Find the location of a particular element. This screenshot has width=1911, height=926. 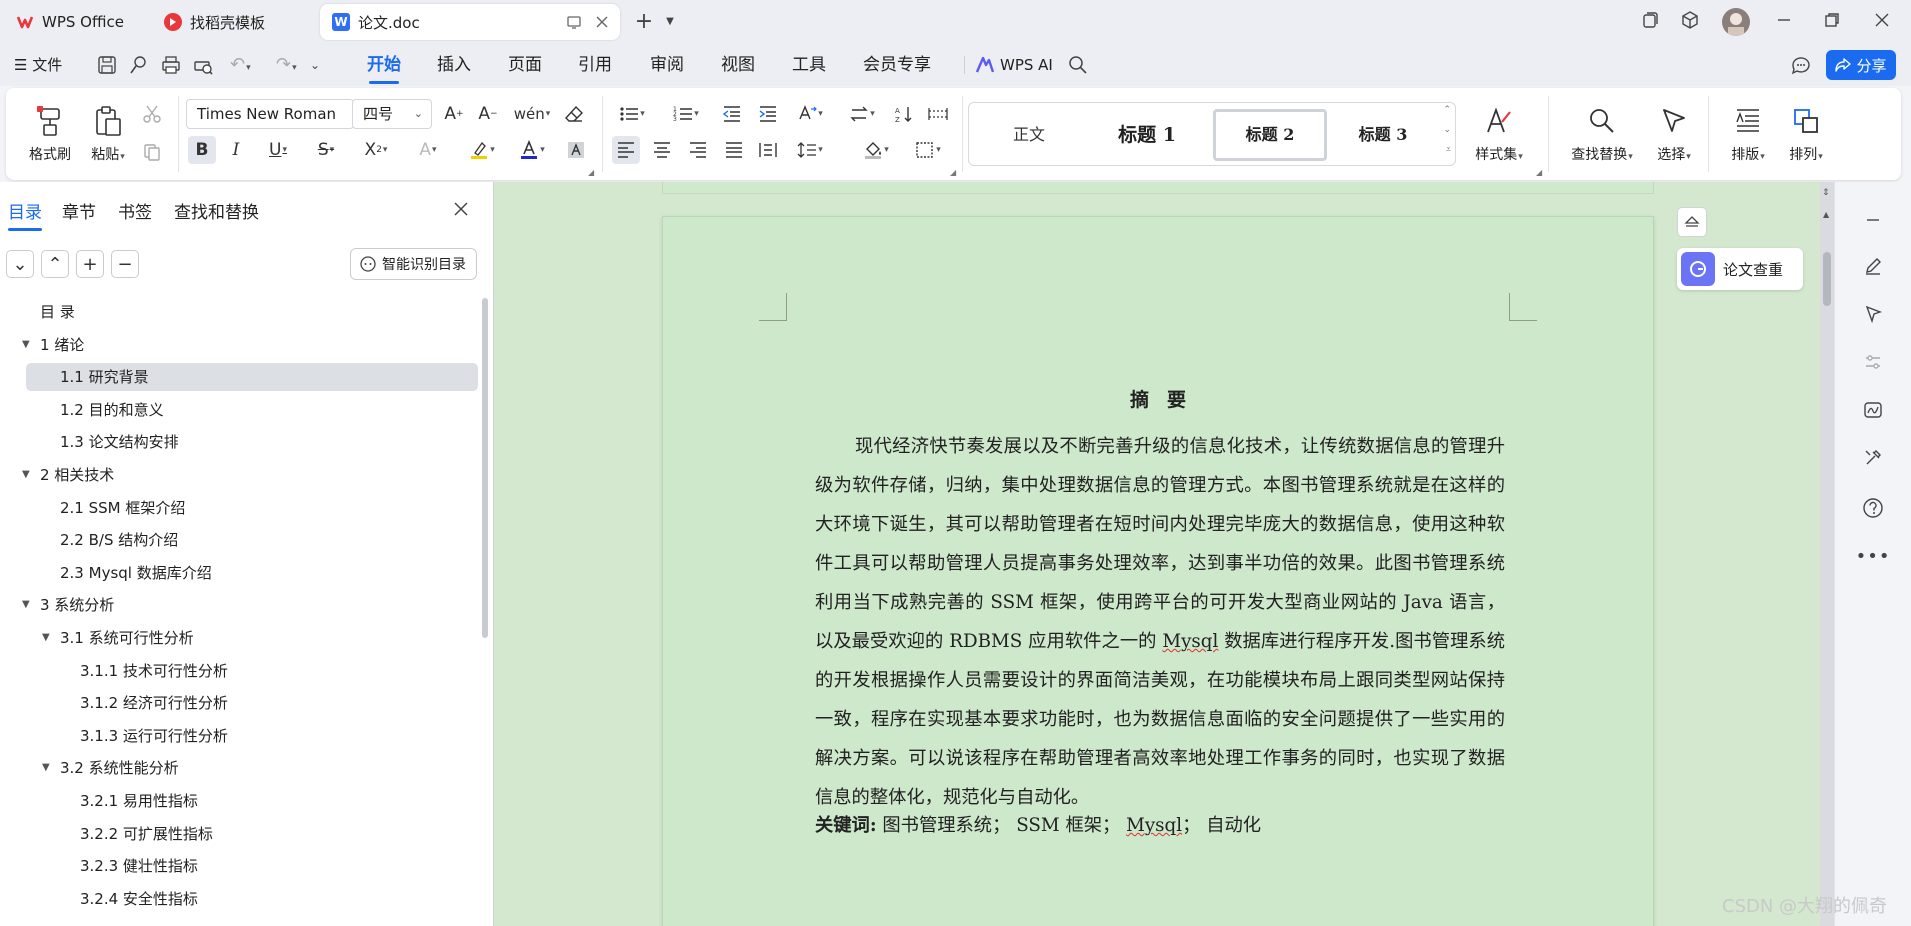

search-icon is located at coordinates (1078, 65).